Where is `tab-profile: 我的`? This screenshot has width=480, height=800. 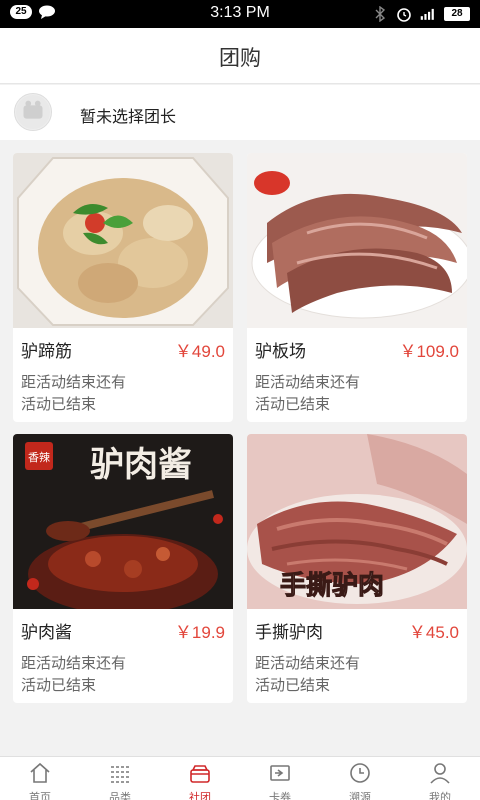
tab-profile: 我的 is located at coordinates (440, 778).